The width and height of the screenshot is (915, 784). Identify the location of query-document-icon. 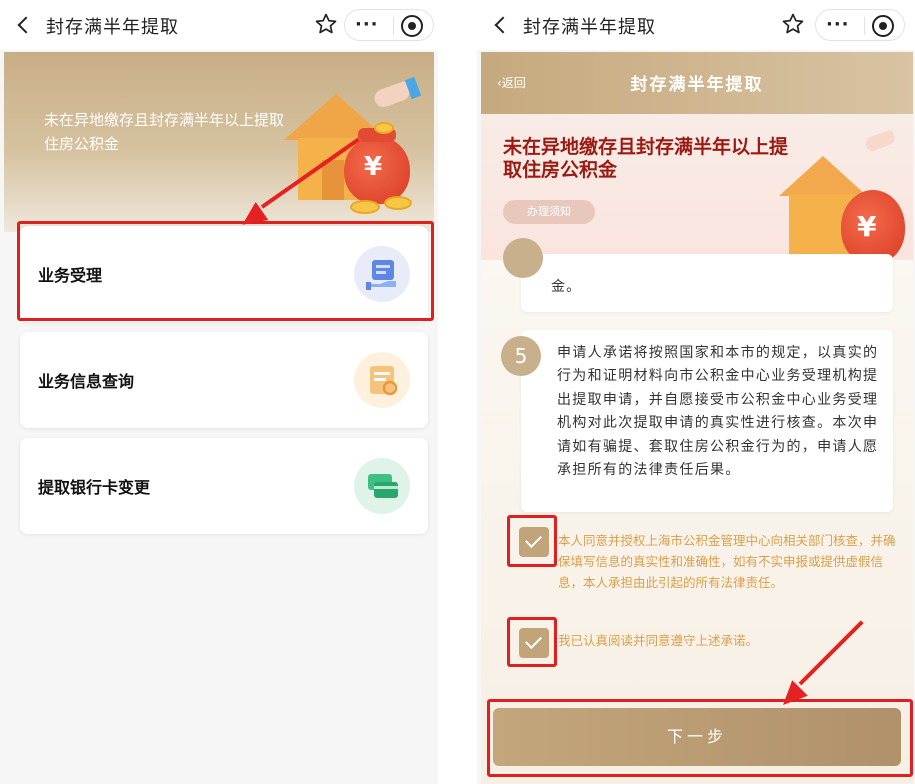
(382, 380).